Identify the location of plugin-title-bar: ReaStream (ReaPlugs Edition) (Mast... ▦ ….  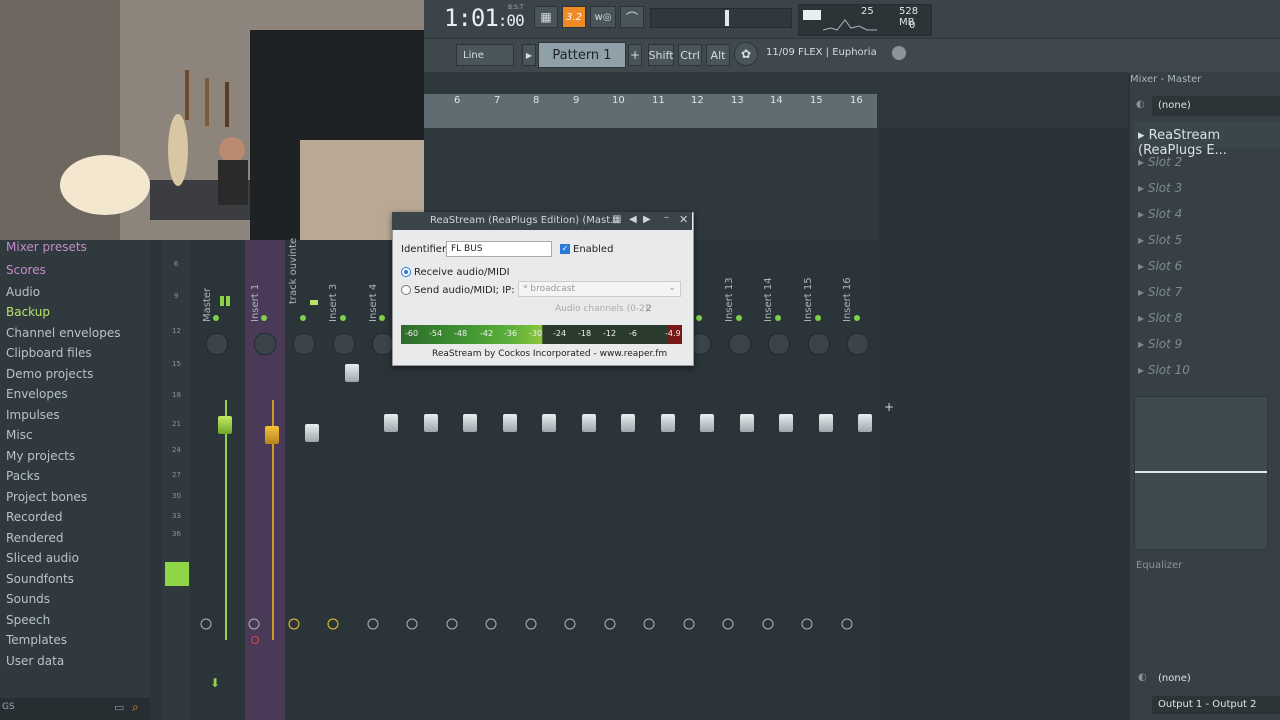
(542, 221).